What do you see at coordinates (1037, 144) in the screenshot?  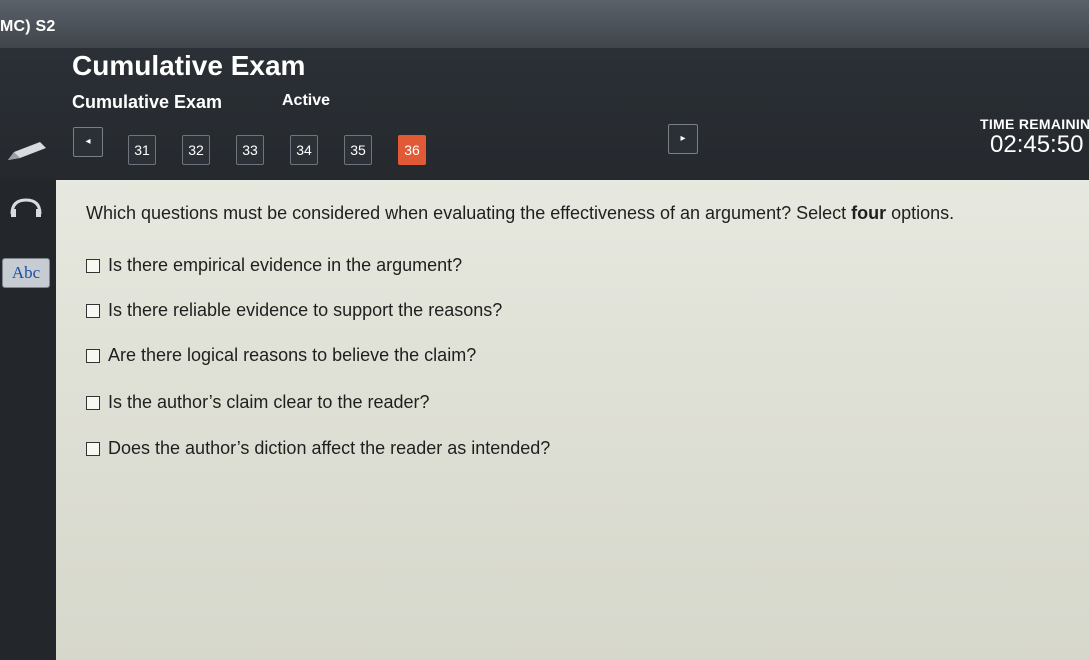 I see `time-remaining-value: 02:45:50` at bounding box center [1037, 144].